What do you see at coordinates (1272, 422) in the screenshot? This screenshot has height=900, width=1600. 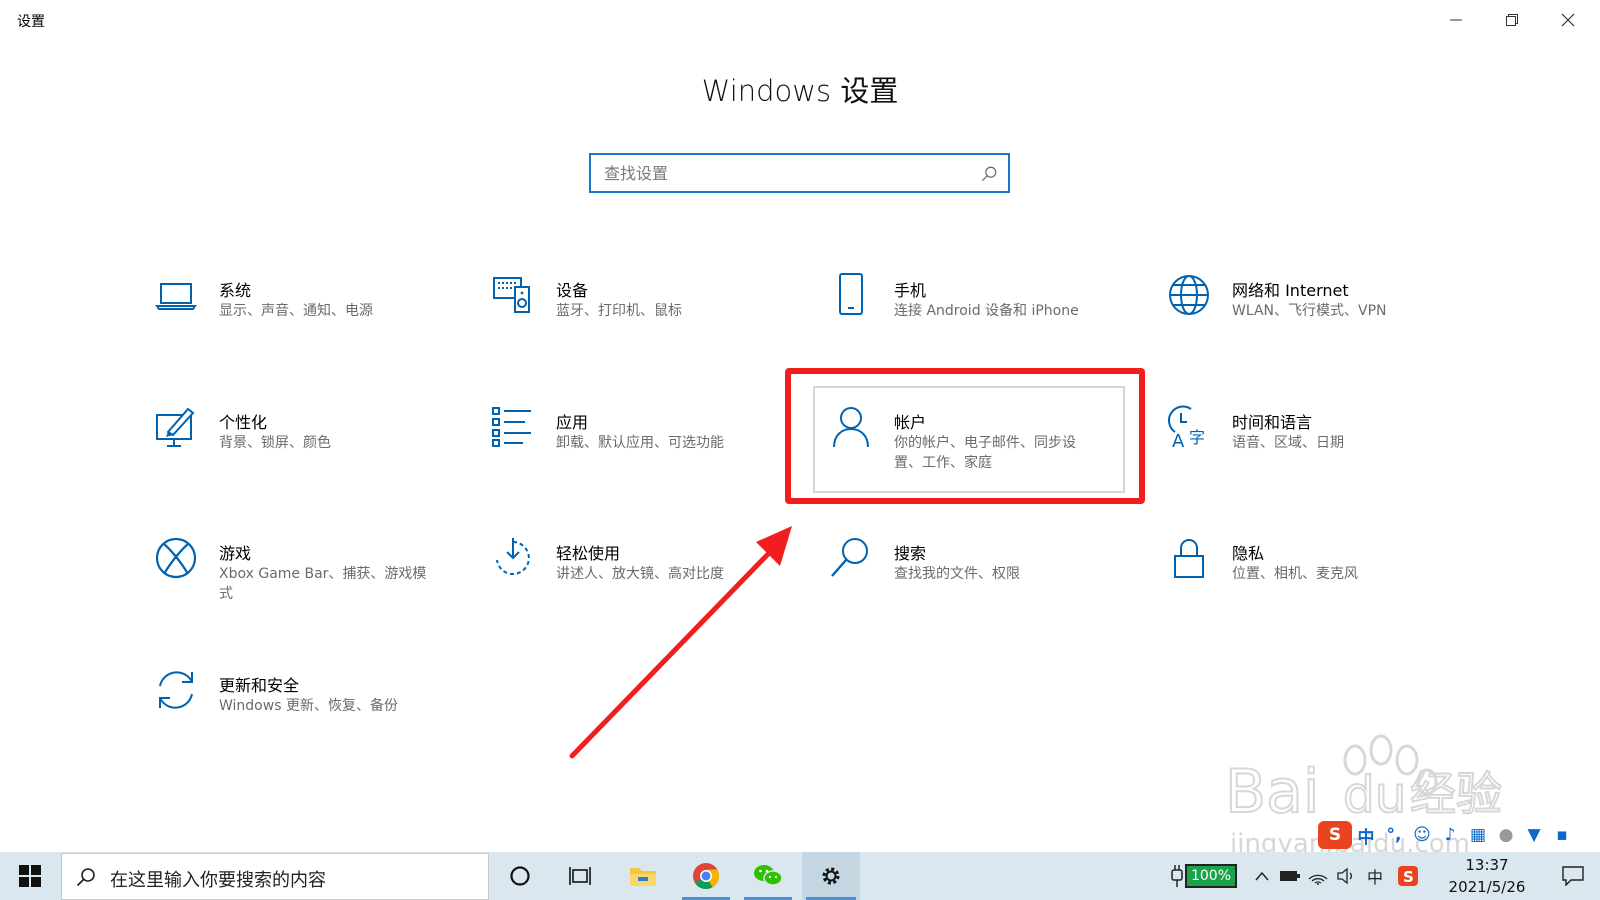 I see `tile-title: 时间和语言` at bounding box center [1272, 422].